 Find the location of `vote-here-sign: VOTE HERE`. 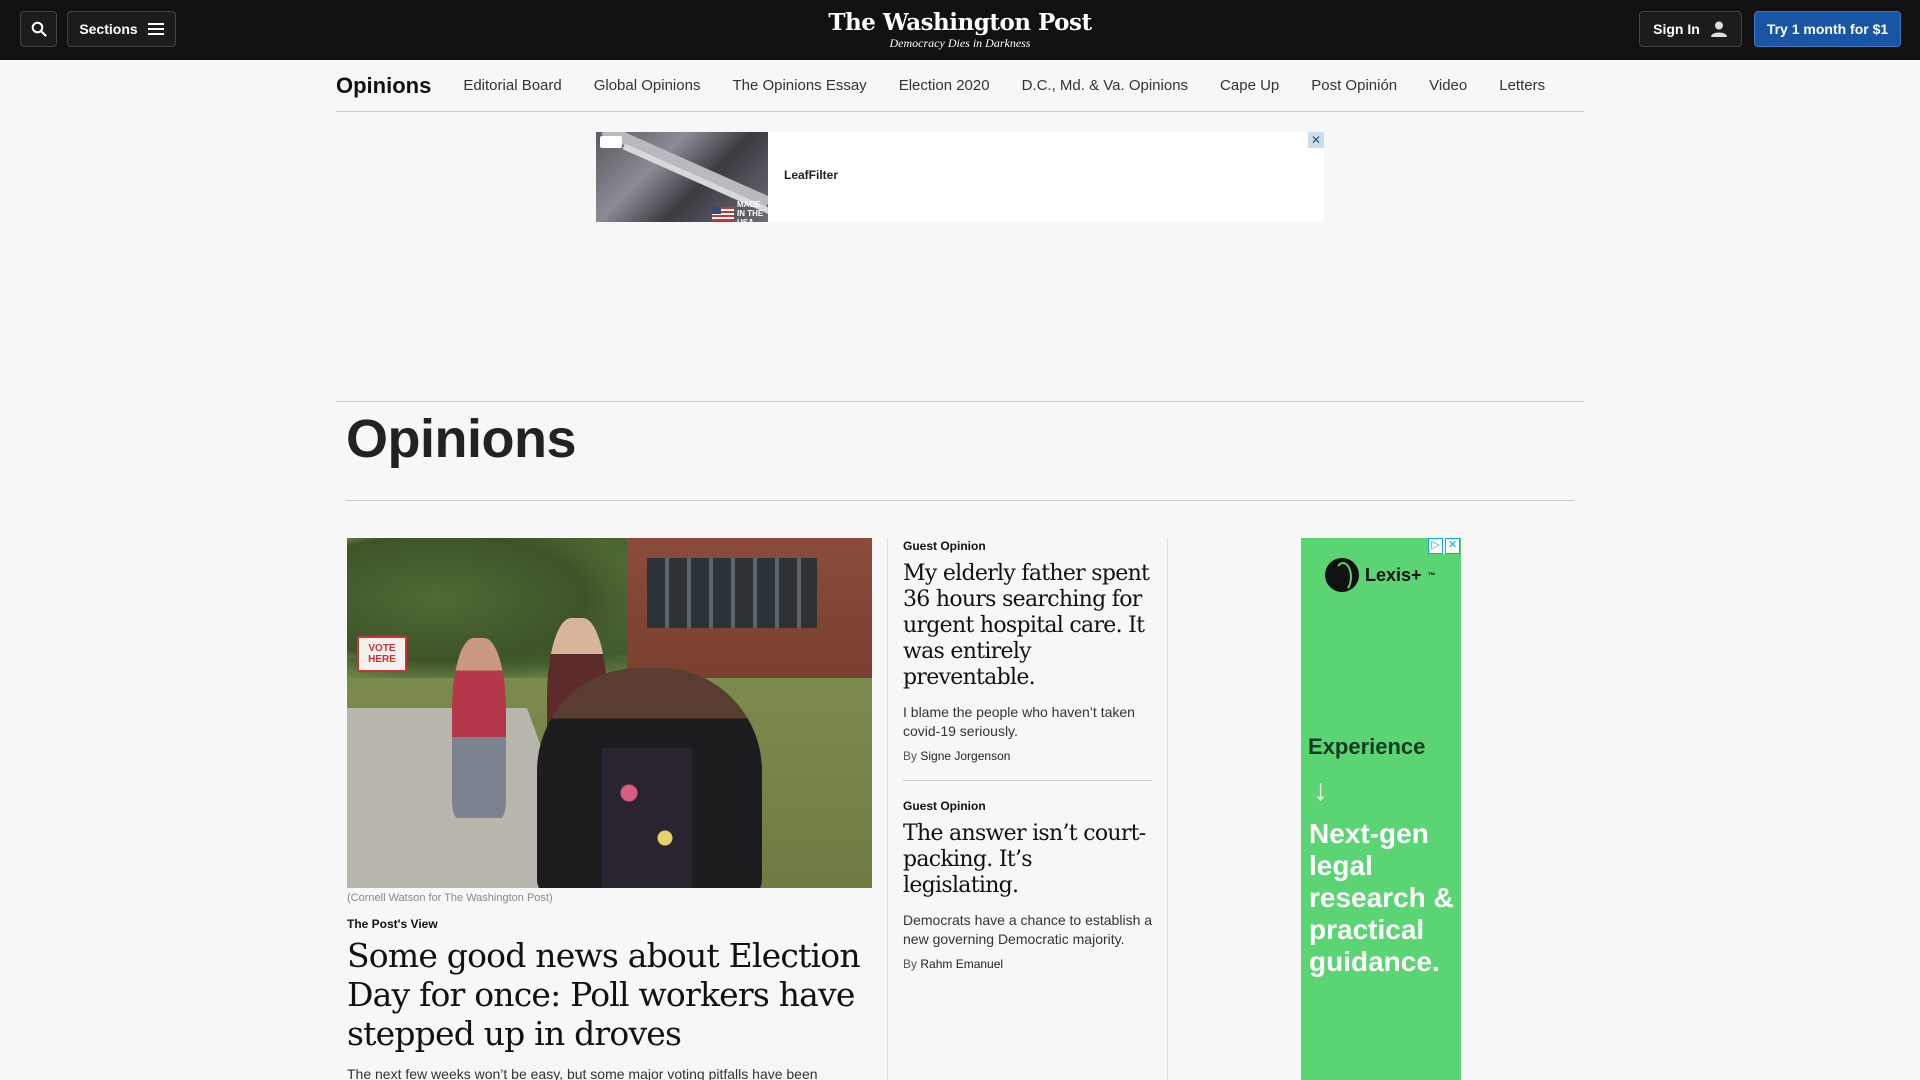

vote-here-sign: VOTE HERE is located at coordinates (382, 654).